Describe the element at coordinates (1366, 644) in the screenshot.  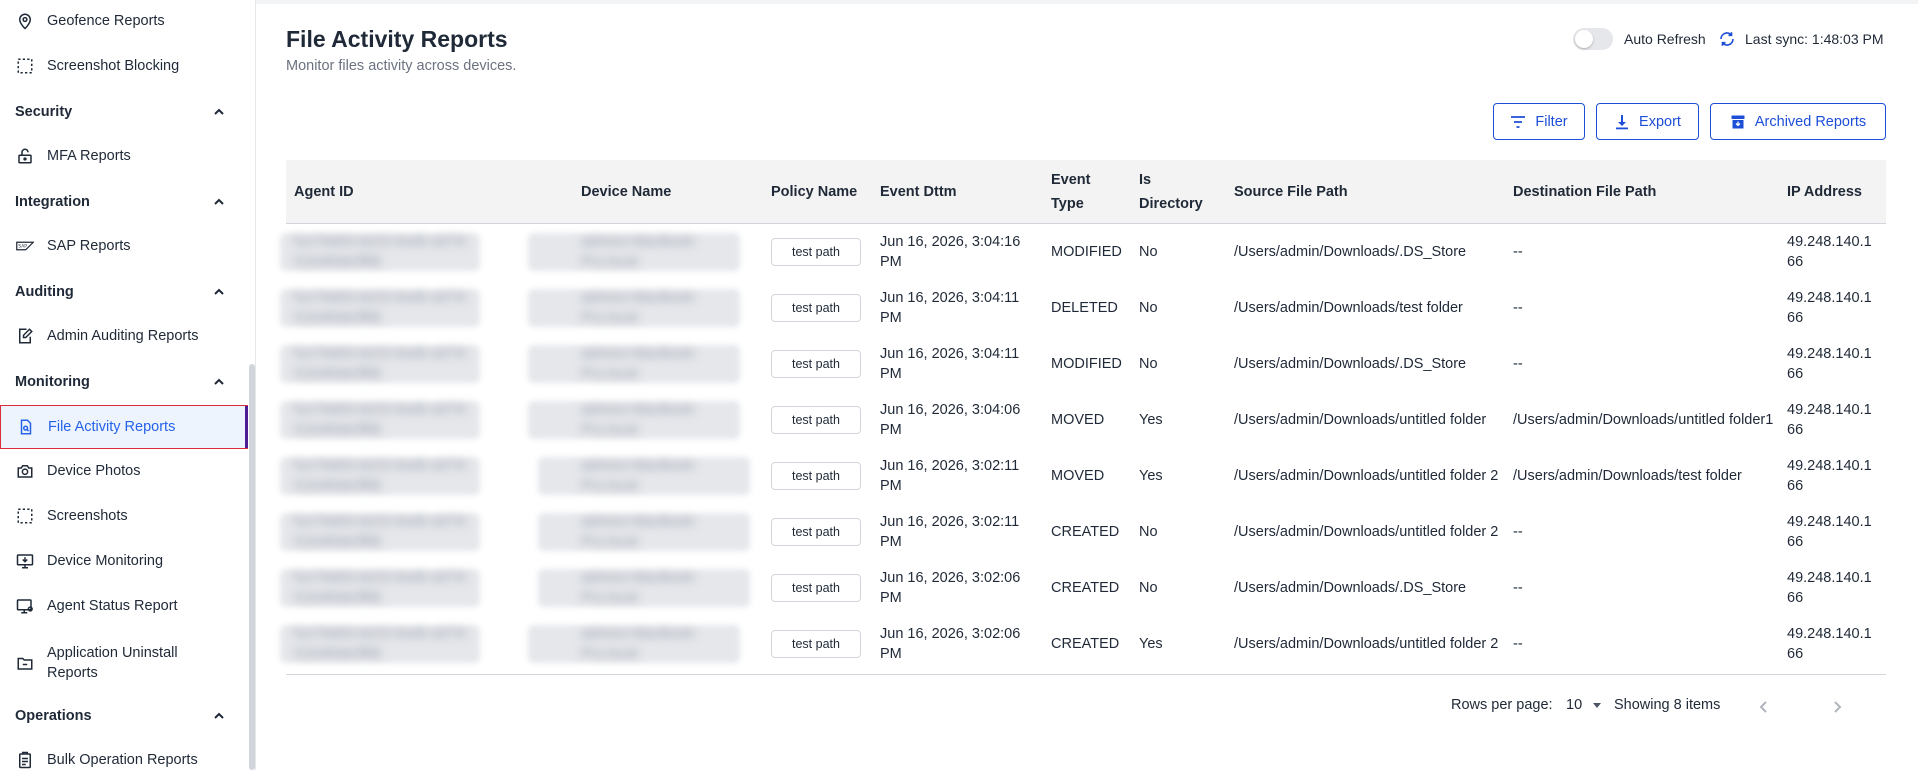
I see `cell-source-path: /Users/admin/Downloads/untitled folder 2` at that location.